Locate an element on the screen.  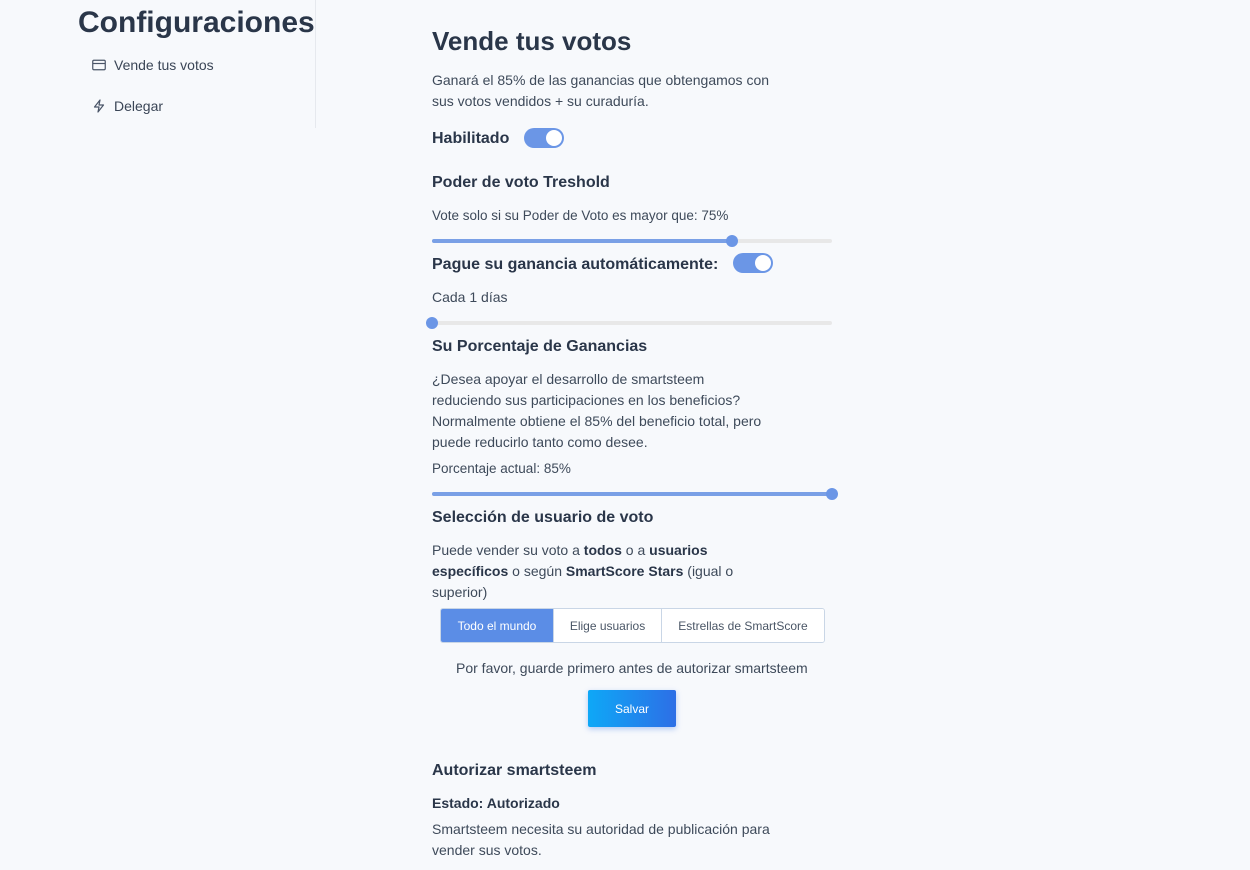
percentage-line: puede reducirlo tanto como desee. is located at coordinates (540, 442).